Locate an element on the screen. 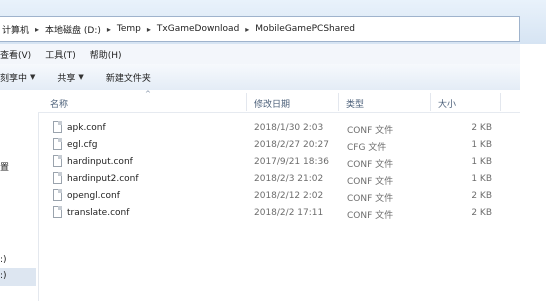  file-date: 2018/1/30 2:03 is located at coordinates (289, 128).